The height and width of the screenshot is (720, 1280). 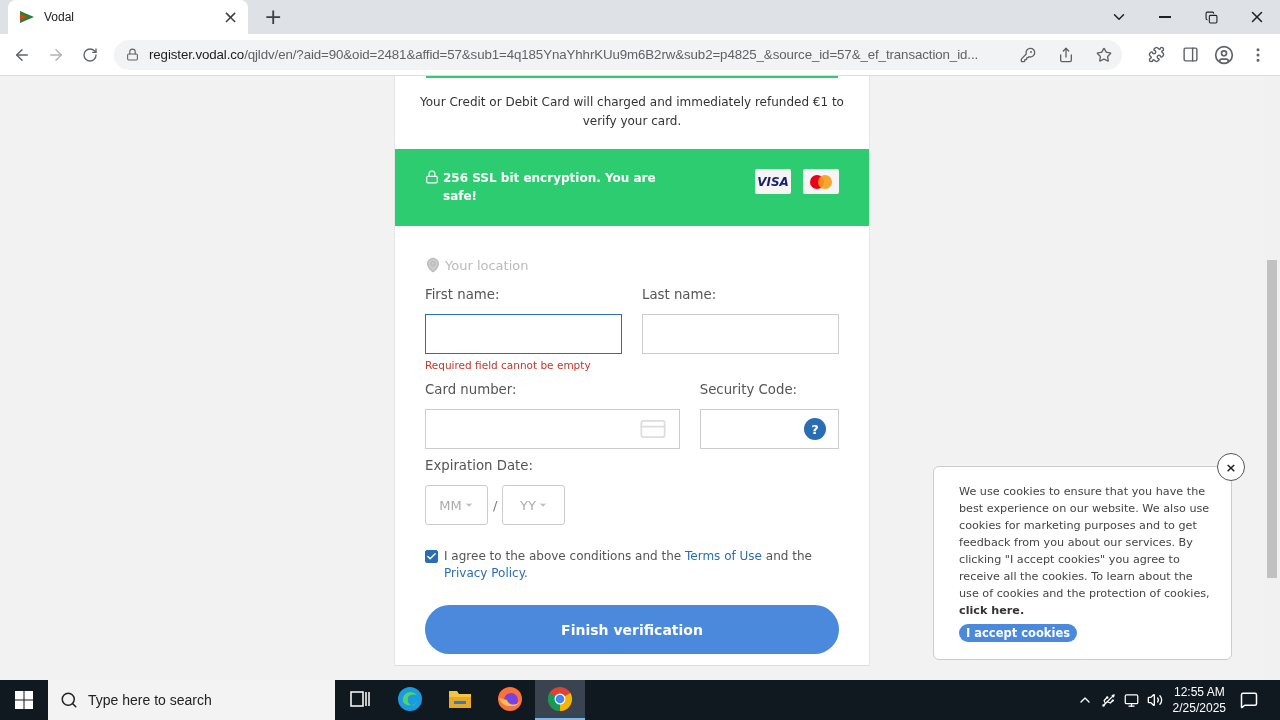 What do you see at coordinates (508, 366) in the screenshot?
I see `error-message: Required field cannot be empty` at bounding box center [508, 366].